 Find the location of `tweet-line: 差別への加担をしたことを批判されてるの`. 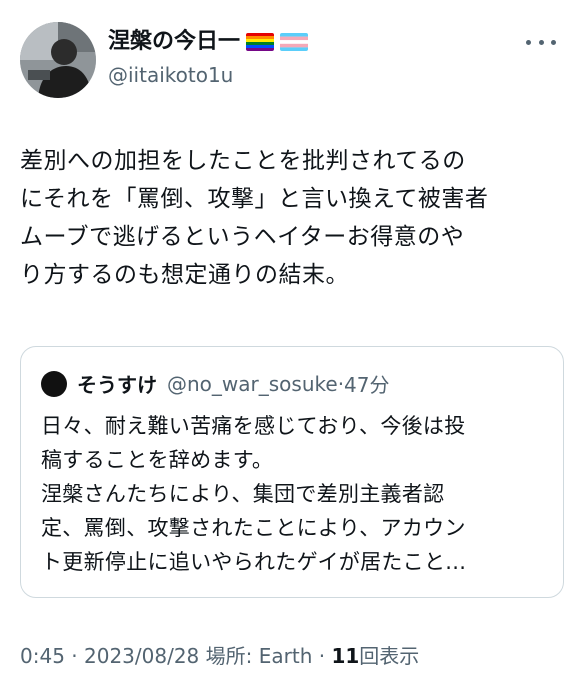

tweet-line: 差別への加担をしたことを批判されてるの is located at coordinates (243, 161).